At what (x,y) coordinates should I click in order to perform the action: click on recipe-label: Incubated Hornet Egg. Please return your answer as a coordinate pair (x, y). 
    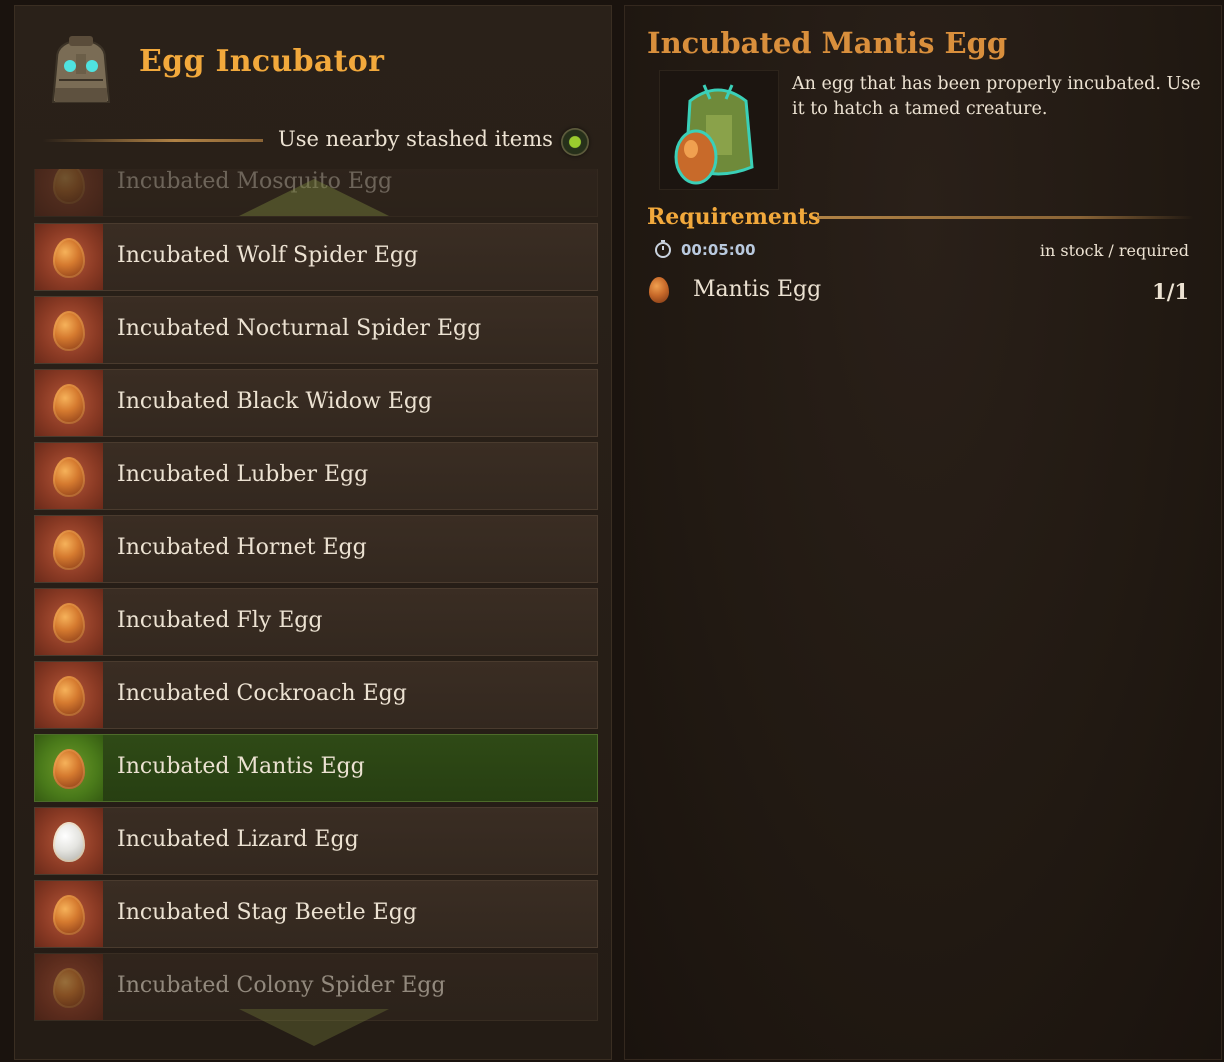
    Looking at the image, I should click on (242, 547).